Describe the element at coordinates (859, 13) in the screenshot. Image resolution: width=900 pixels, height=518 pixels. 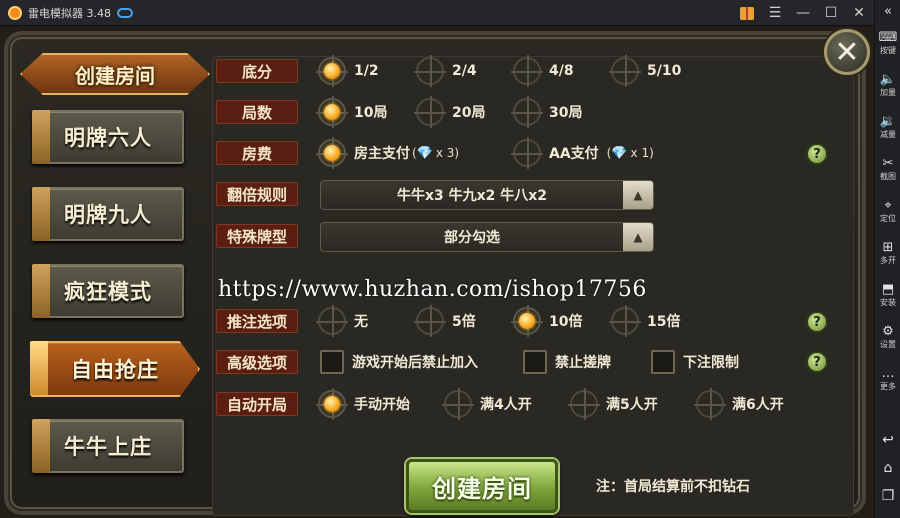
I see `window-close-icon: ✕` at that location.